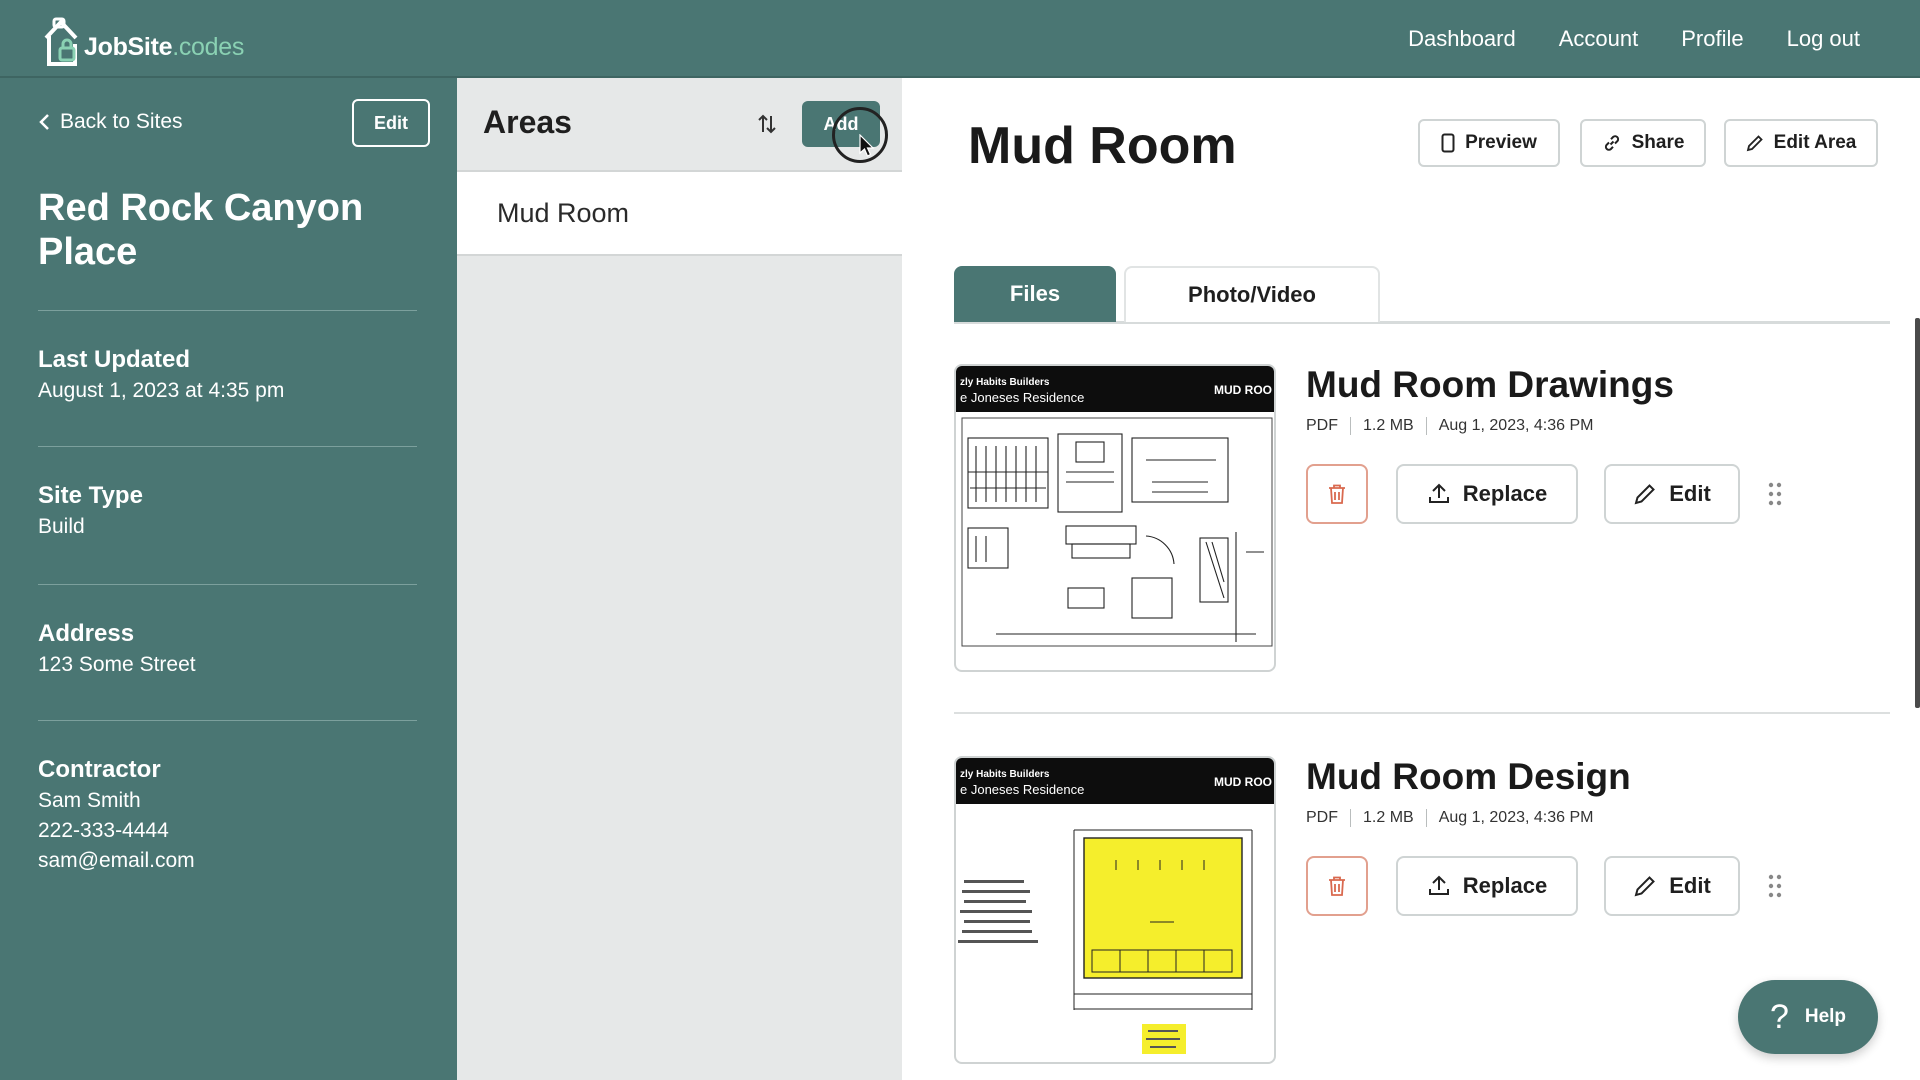  What do you see at coordinates (1917, 513) in the screenshot?
I see `scrollbar` at bounding box center [1917, 513].